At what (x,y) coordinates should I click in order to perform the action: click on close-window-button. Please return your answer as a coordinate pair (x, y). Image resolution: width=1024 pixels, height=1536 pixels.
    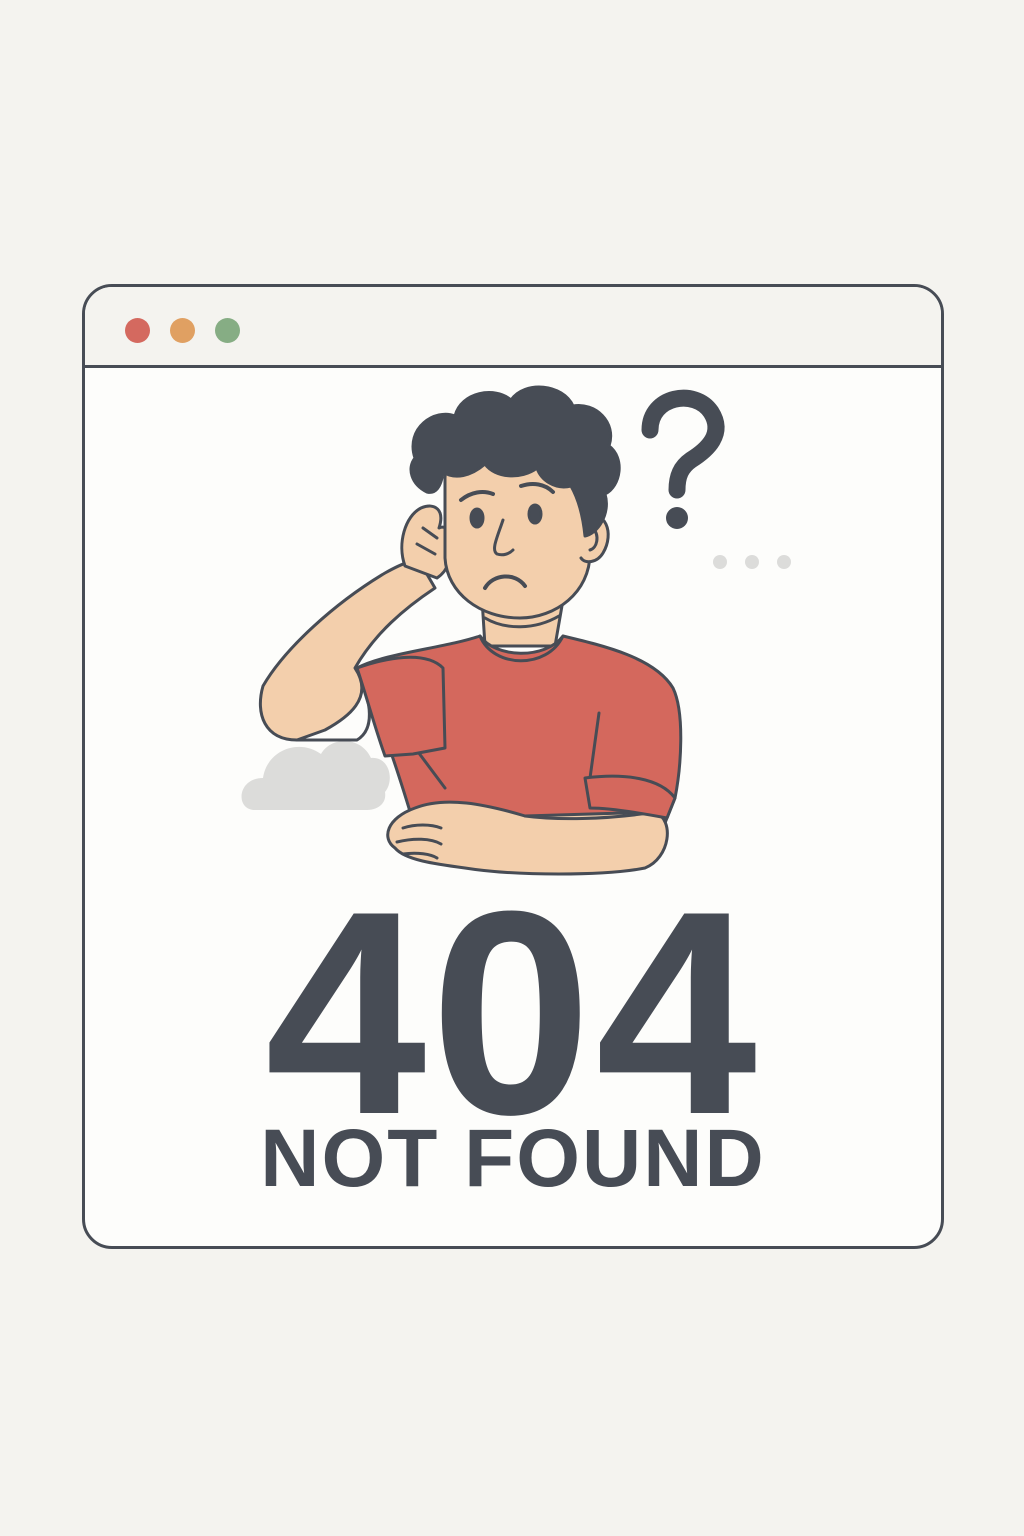
    Looking at the image, I should click on (137, 330).